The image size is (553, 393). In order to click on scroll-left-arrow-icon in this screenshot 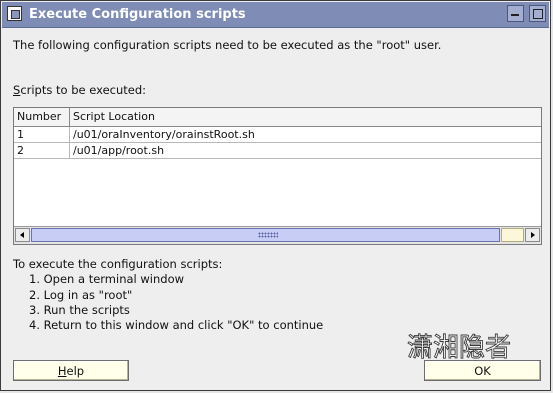, I will do `click(22, 235)`.